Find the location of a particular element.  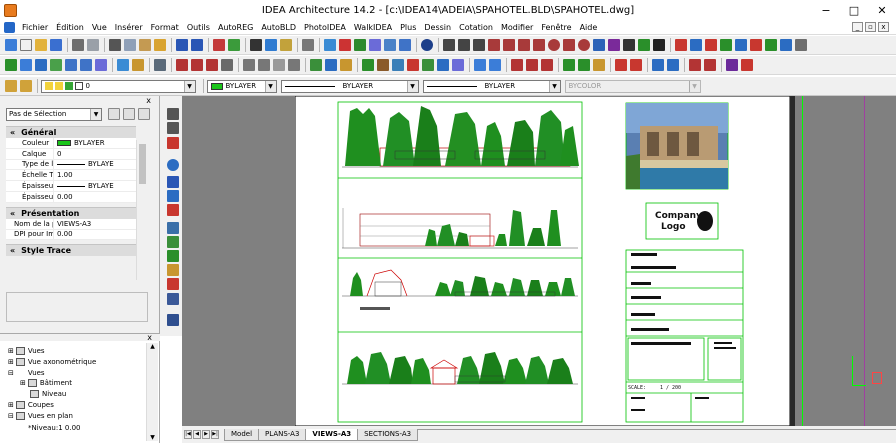

viewport-icon is located at coordinates (249, 65).